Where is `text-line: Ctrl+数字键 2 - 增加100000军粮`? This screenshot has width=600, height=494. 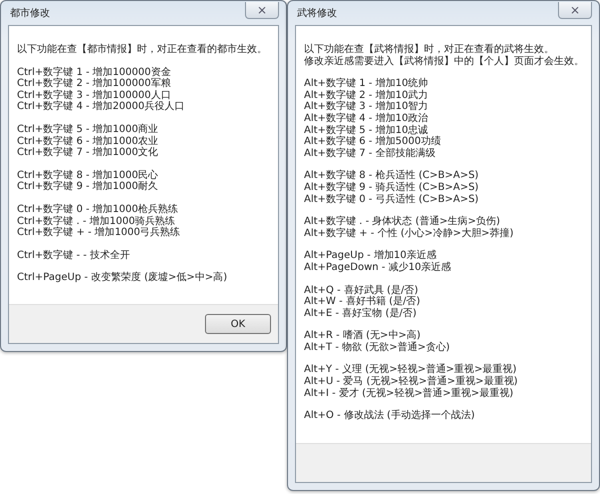
text-line: Ctrl+数字键 2 - 增加100000军粮 is located at coordinates (94, 84).